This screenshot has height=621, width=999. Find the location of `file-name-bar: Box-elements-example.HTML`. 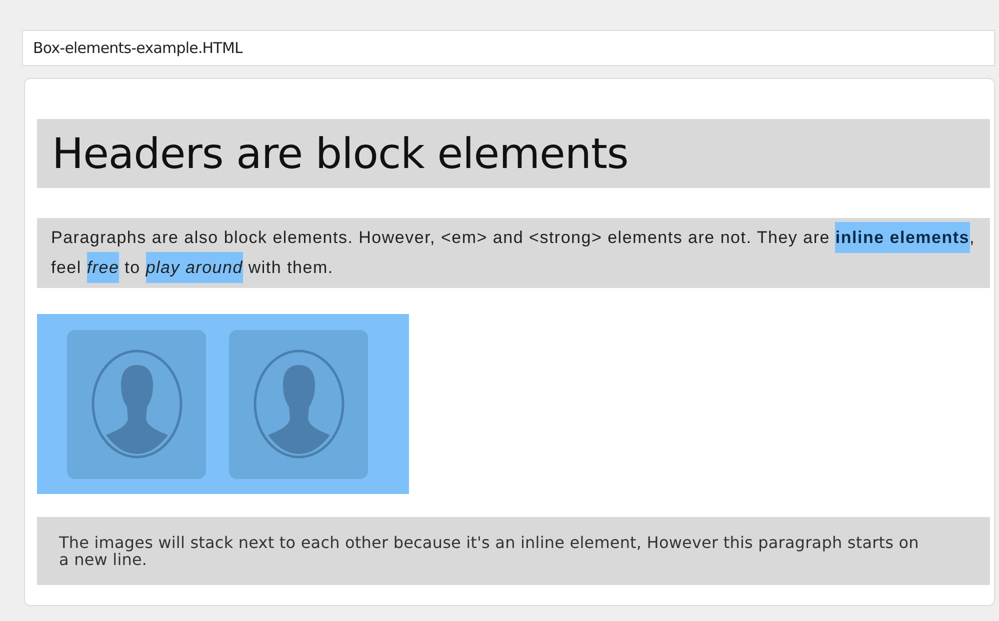

file-name-bar: Box-elements-example.HTML is located at coordinates (508, 48).